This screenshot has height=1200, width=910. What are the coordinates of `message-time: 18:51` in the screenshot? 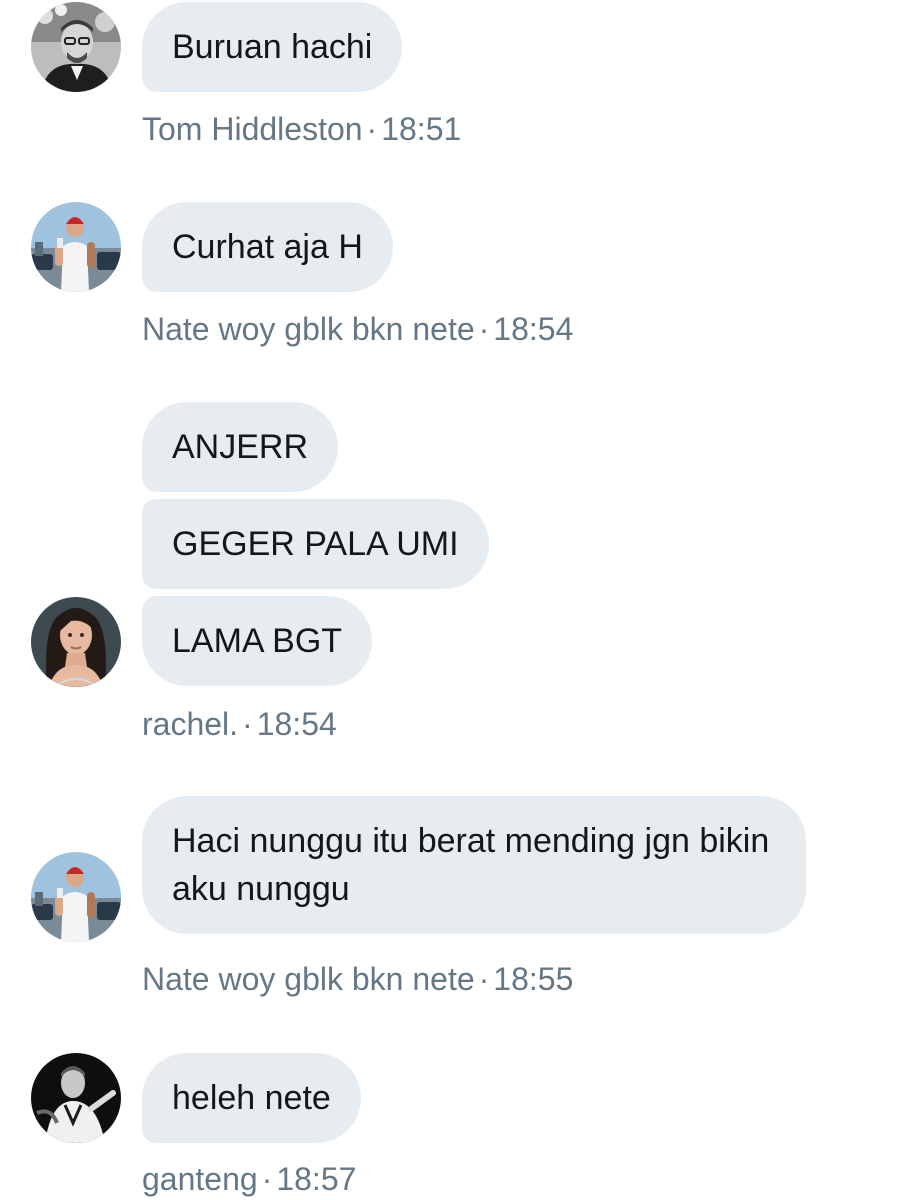 It's located at (421, 129).